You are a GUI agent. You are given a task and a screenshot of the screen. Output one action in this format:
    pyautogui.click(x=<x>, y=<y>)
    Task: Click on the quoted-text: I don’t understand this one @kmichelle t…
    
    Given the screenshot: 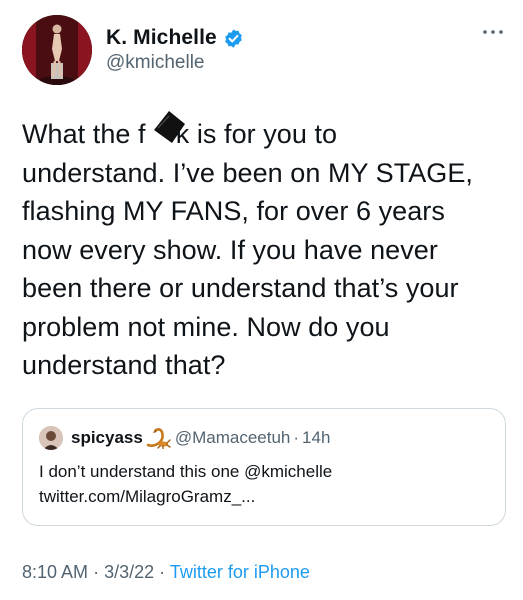 What is the action you would take?
    pyautogui.click(x=264, y=484)
    